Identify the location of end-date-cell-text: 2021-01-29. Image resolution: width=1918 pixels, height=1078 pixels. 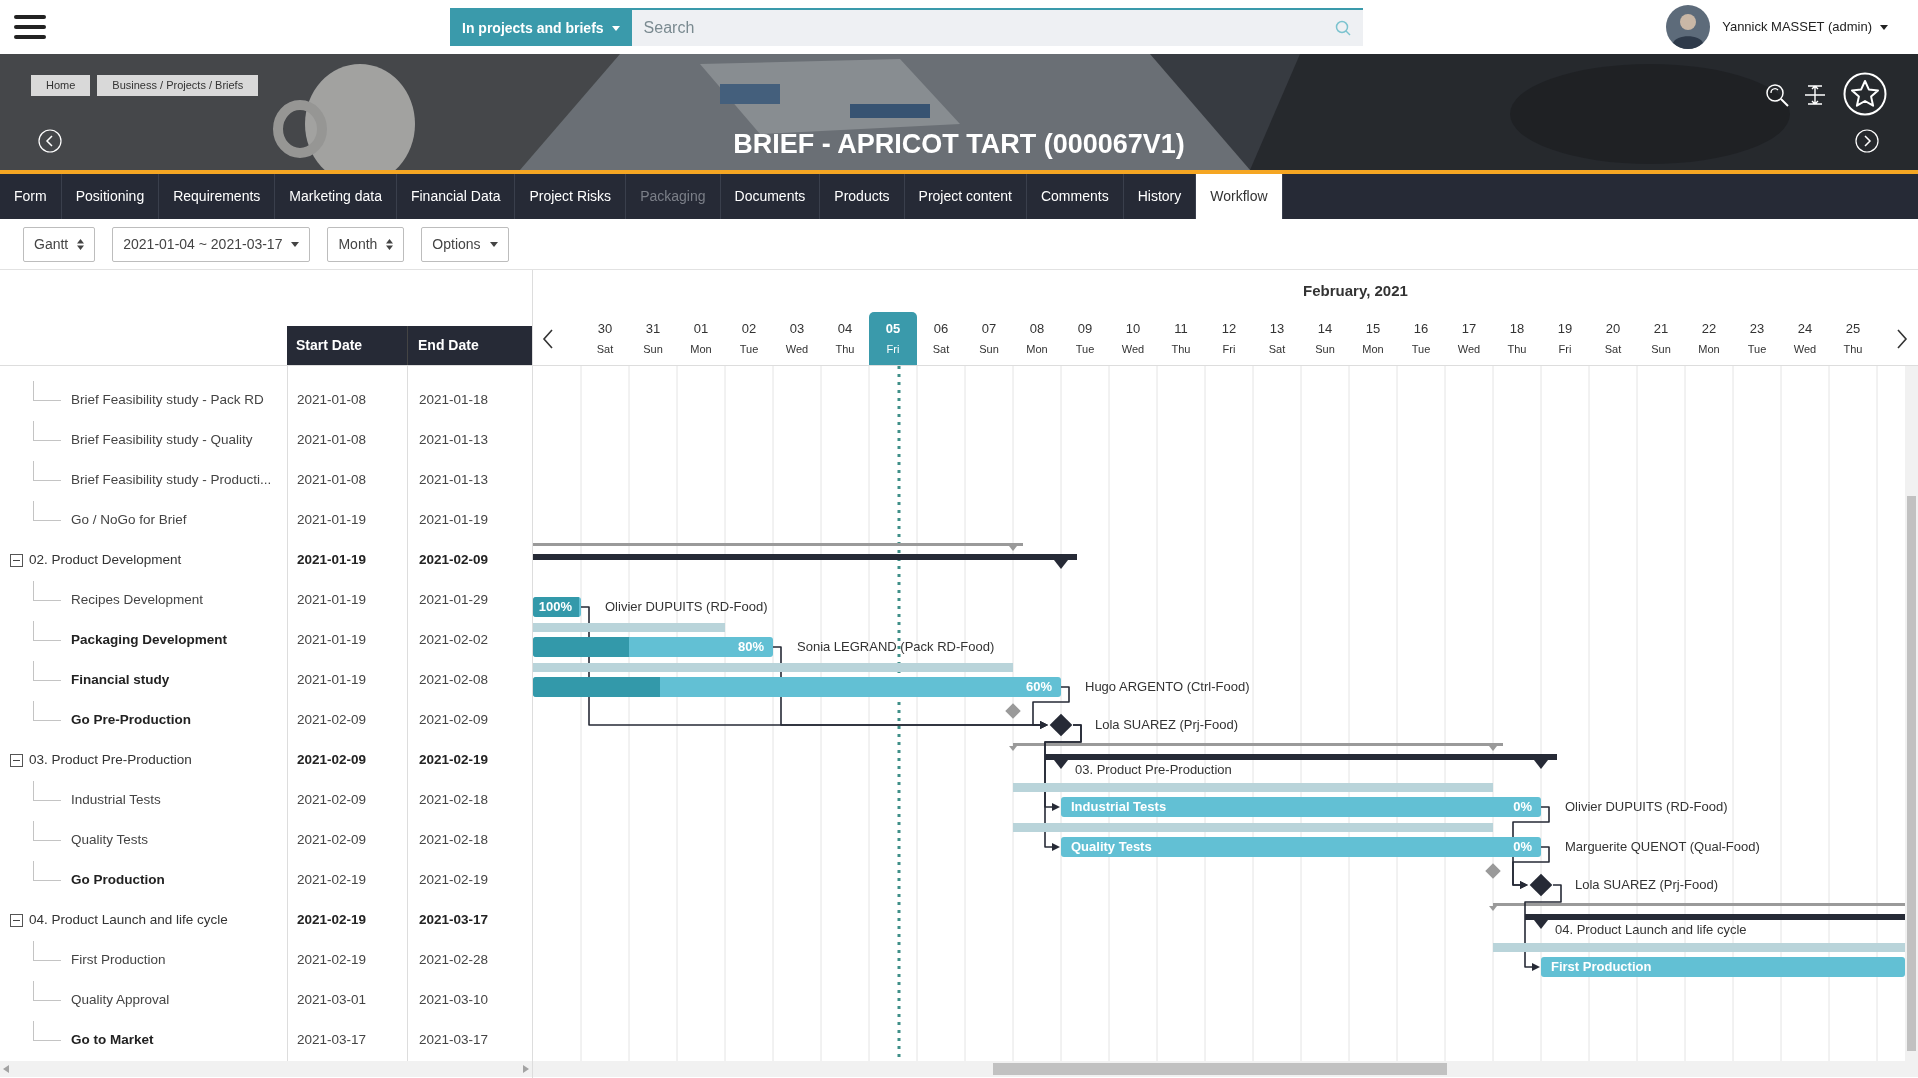
(454, 599).